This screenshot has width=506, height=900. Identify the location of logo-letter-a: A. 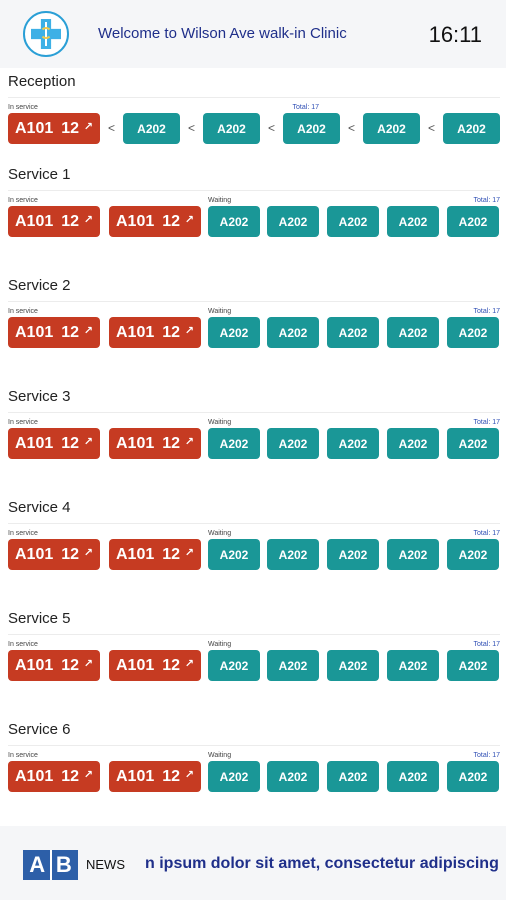
(37, 864).